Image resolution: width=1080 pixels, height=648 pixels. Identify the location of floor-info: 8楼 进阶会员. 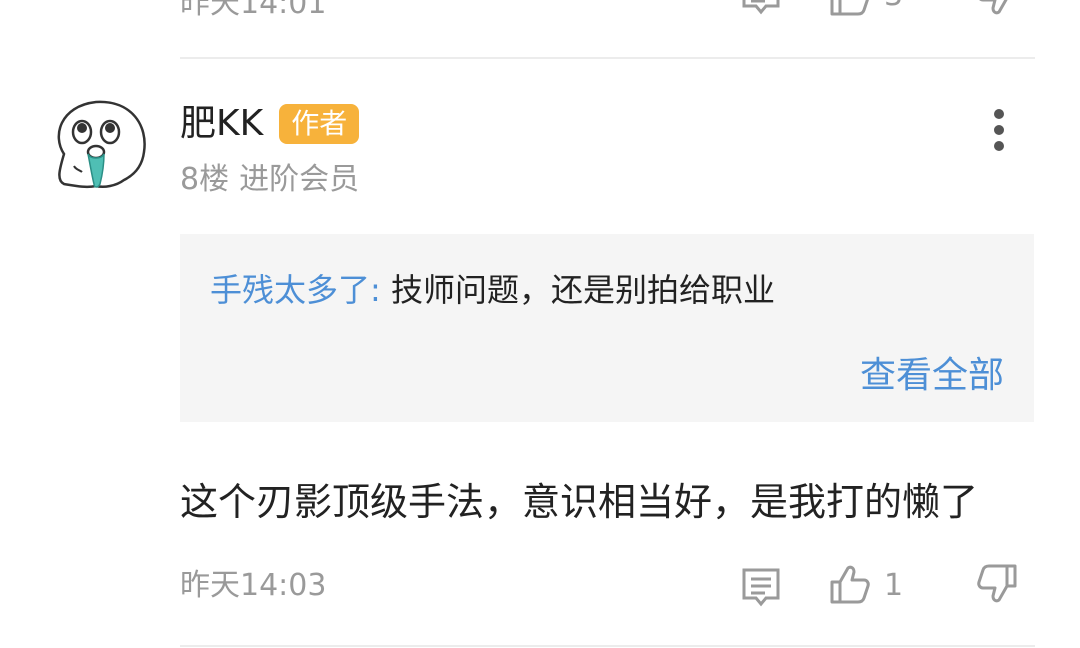
(269, 180).